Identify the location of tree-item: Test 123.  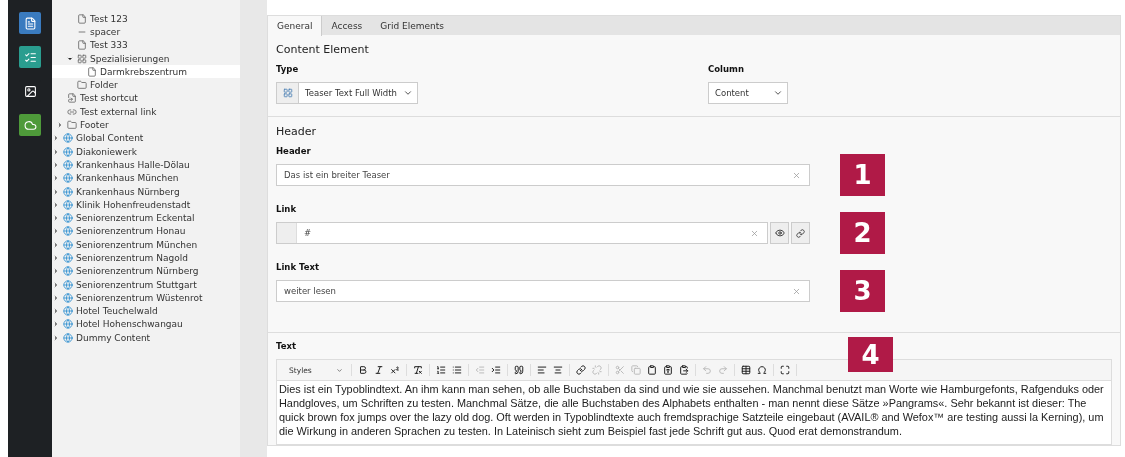
(146, 19).